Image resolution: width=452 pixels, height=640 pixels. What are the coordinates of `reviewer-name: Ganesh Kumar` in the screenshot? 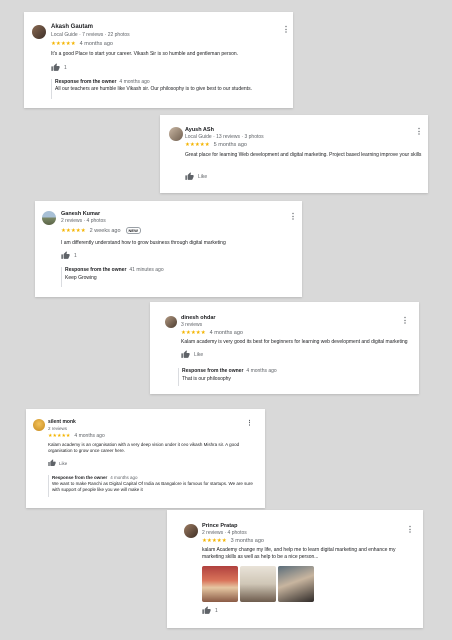 It's located at (80, 214).